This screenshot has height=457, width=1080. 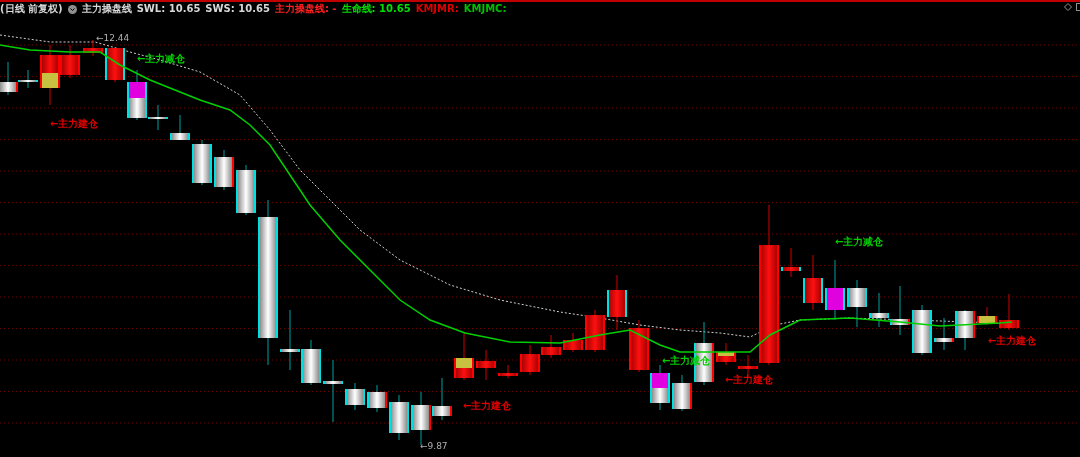 I want to click on indicator-name: 主力操盘线, so click(x=106, y=9).